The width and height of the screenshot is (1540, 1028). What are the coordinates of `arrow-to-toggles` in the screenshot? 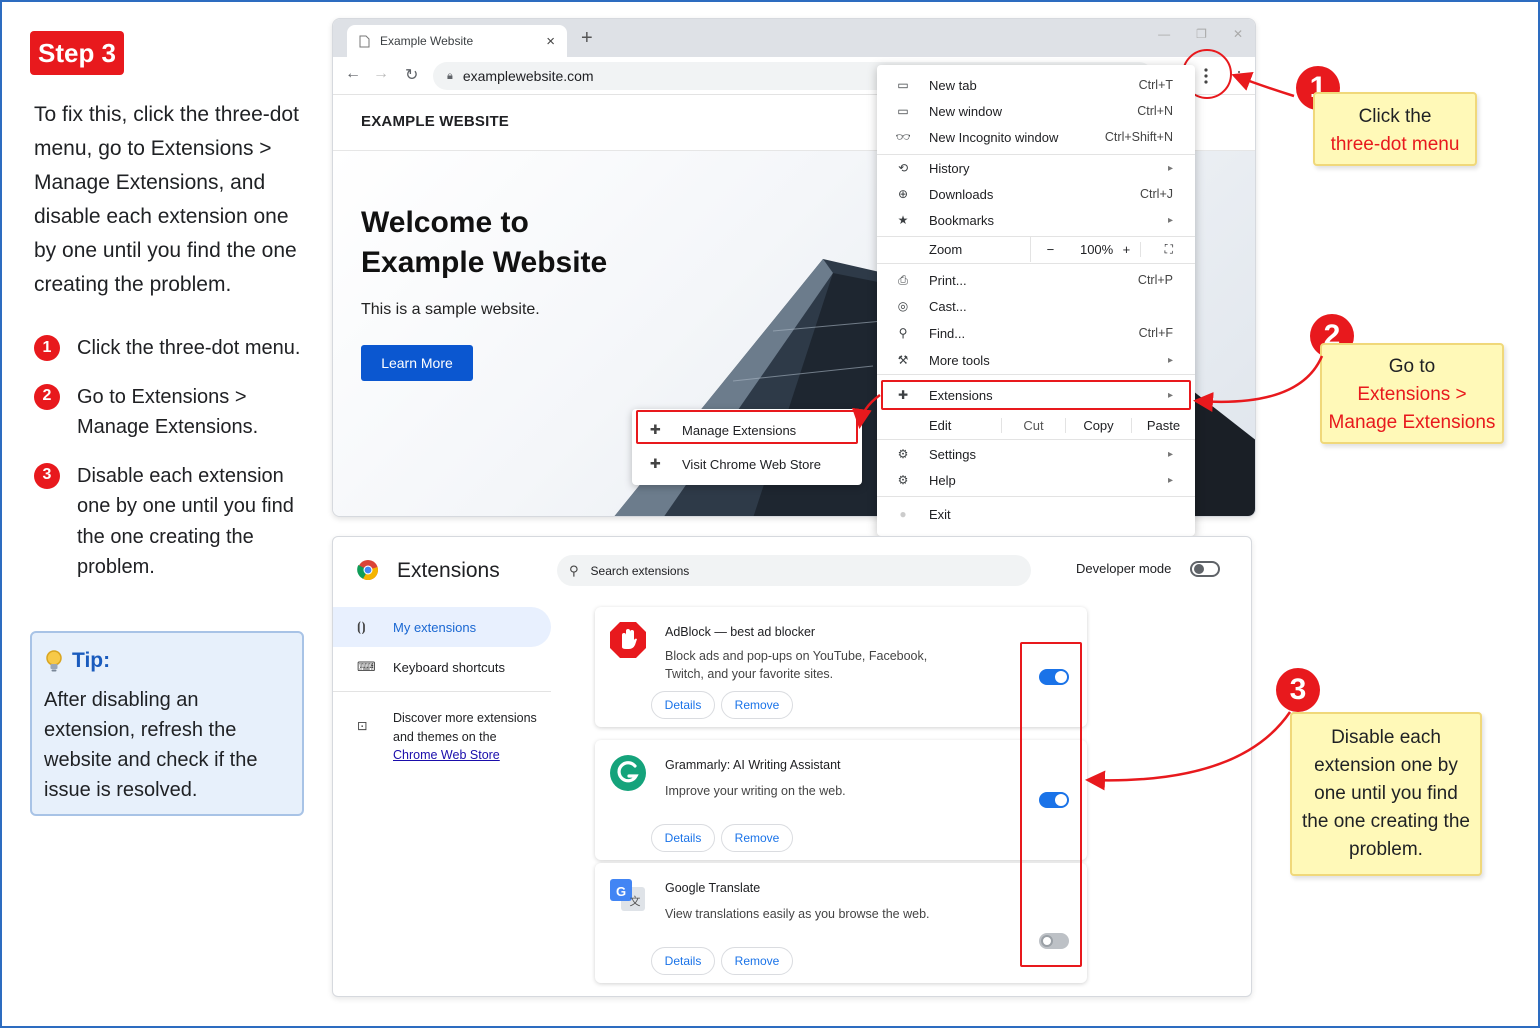 It's located at (1188, 751).